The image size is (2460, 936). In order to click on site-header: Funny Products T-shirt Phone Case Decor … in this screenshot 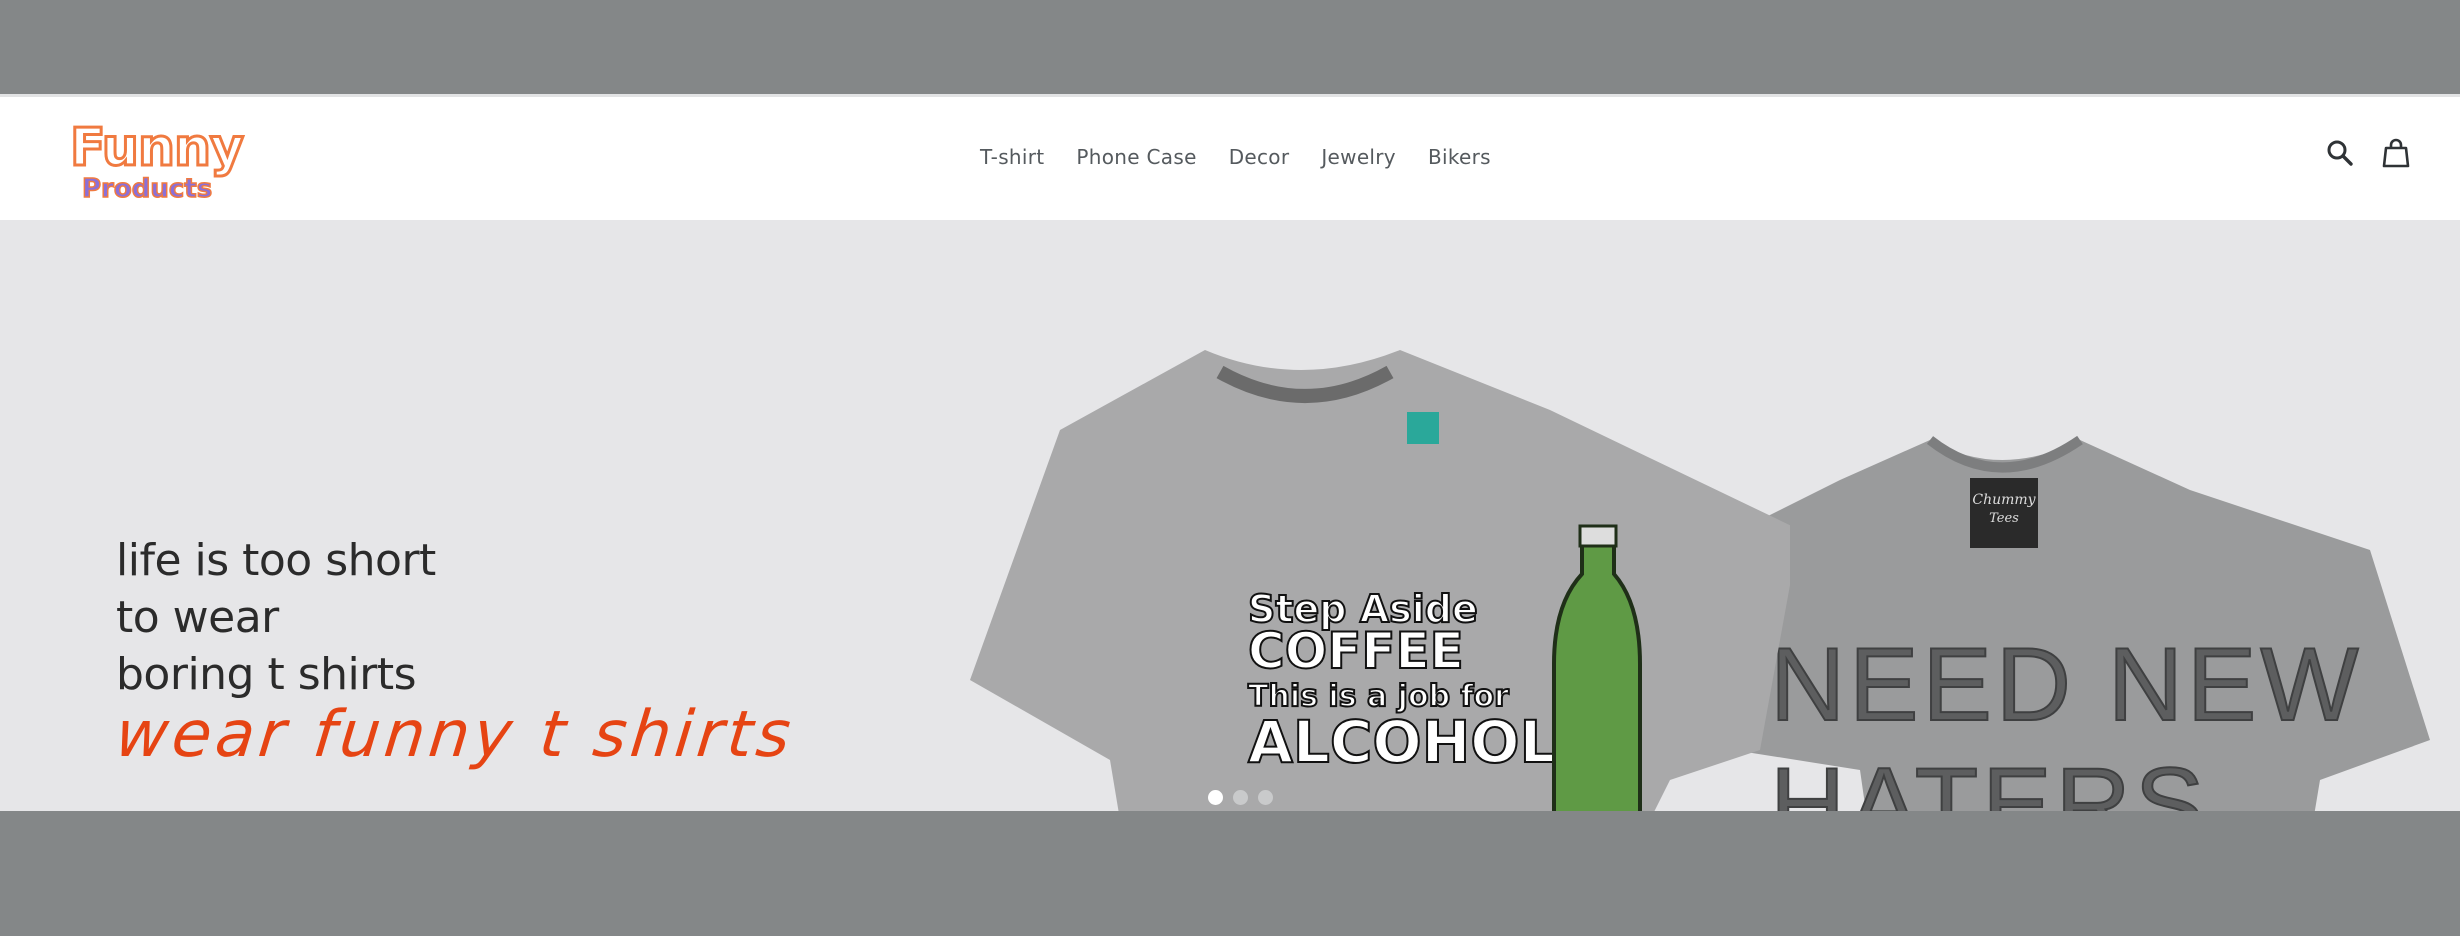, I will do `click(1230, 157)`.